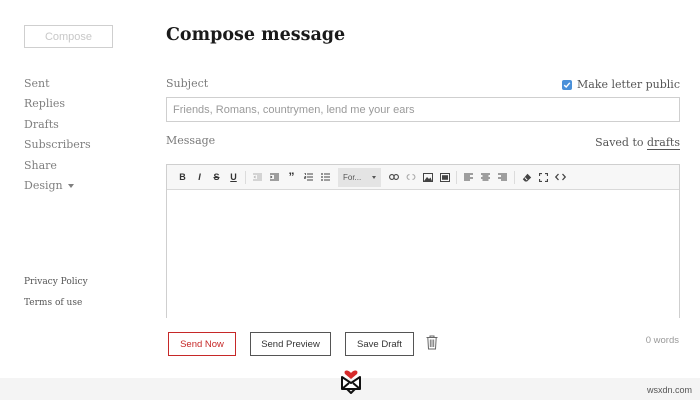 The width and height of the screenshot is (700, 400). I want to click on bullet-list-icon, so click(325, 177).